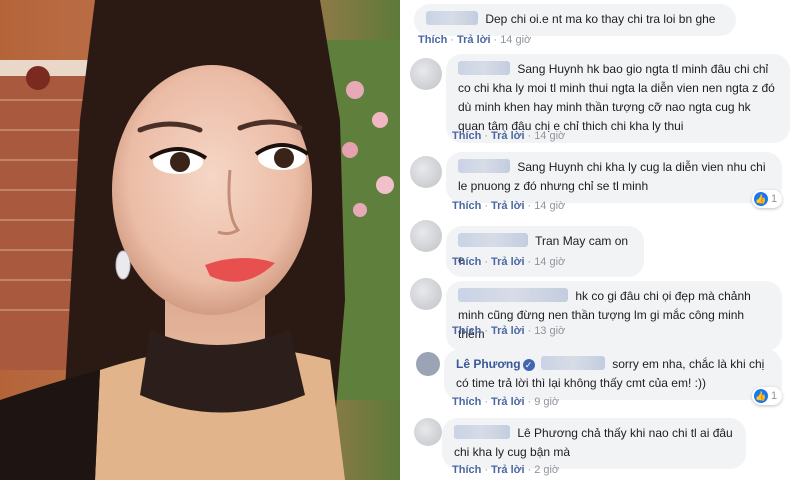 This screenshot has height=480, width=800. I want to click on comment-actions: Thích · Trả lời · 13 giờ, so click(509, 331).